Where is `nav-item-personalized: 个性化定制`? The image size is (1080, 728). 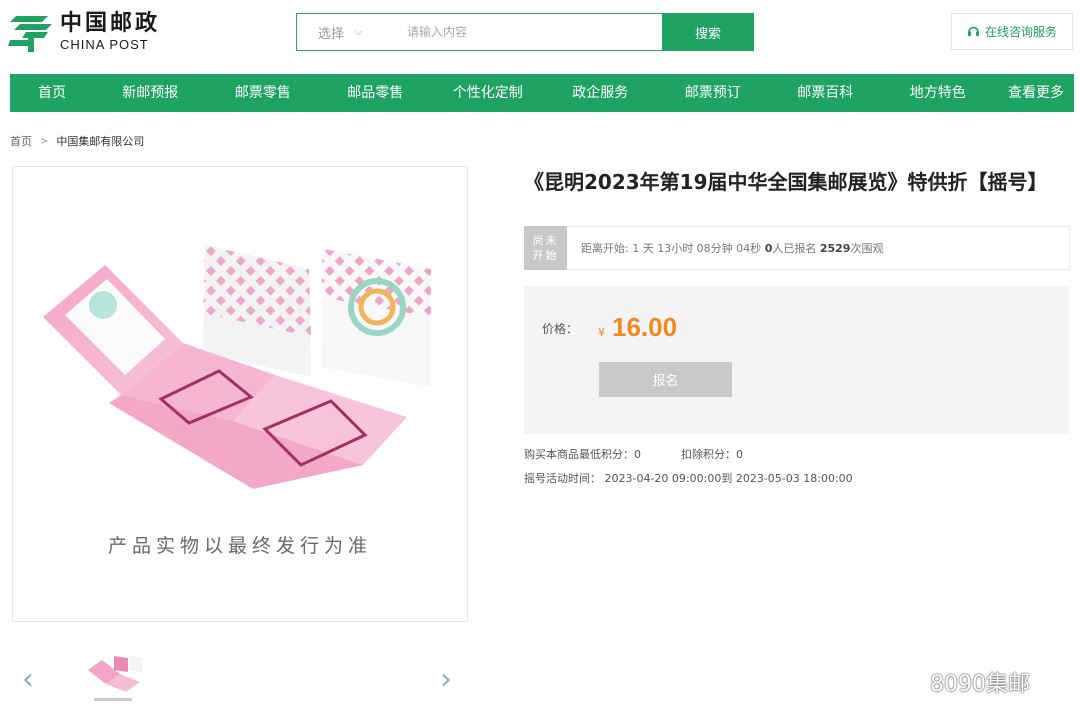
nav-item-personalized: 个性化定制 is located at coordinates (488, 93).